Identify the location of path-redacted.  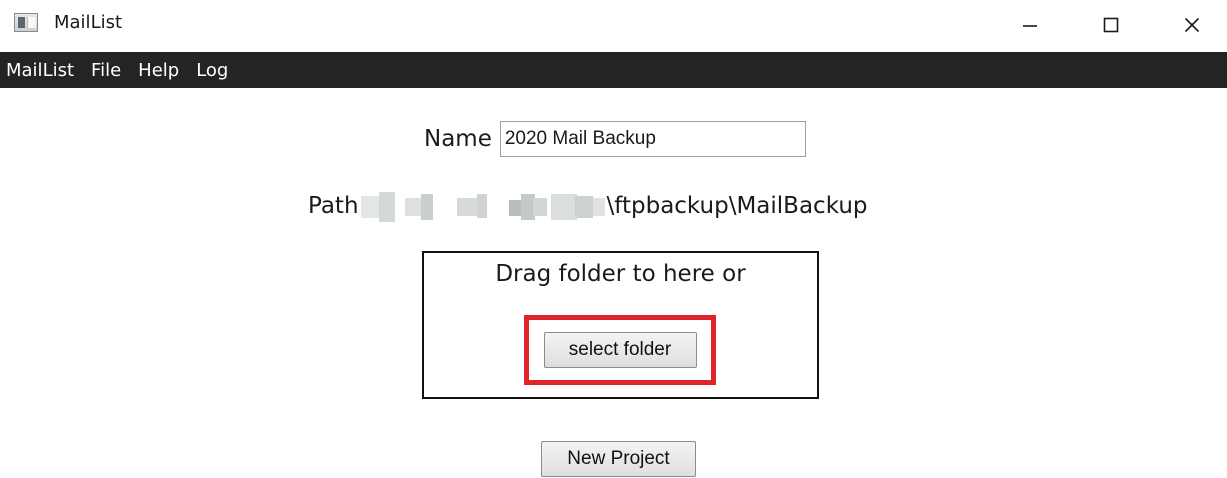
(483, 206).